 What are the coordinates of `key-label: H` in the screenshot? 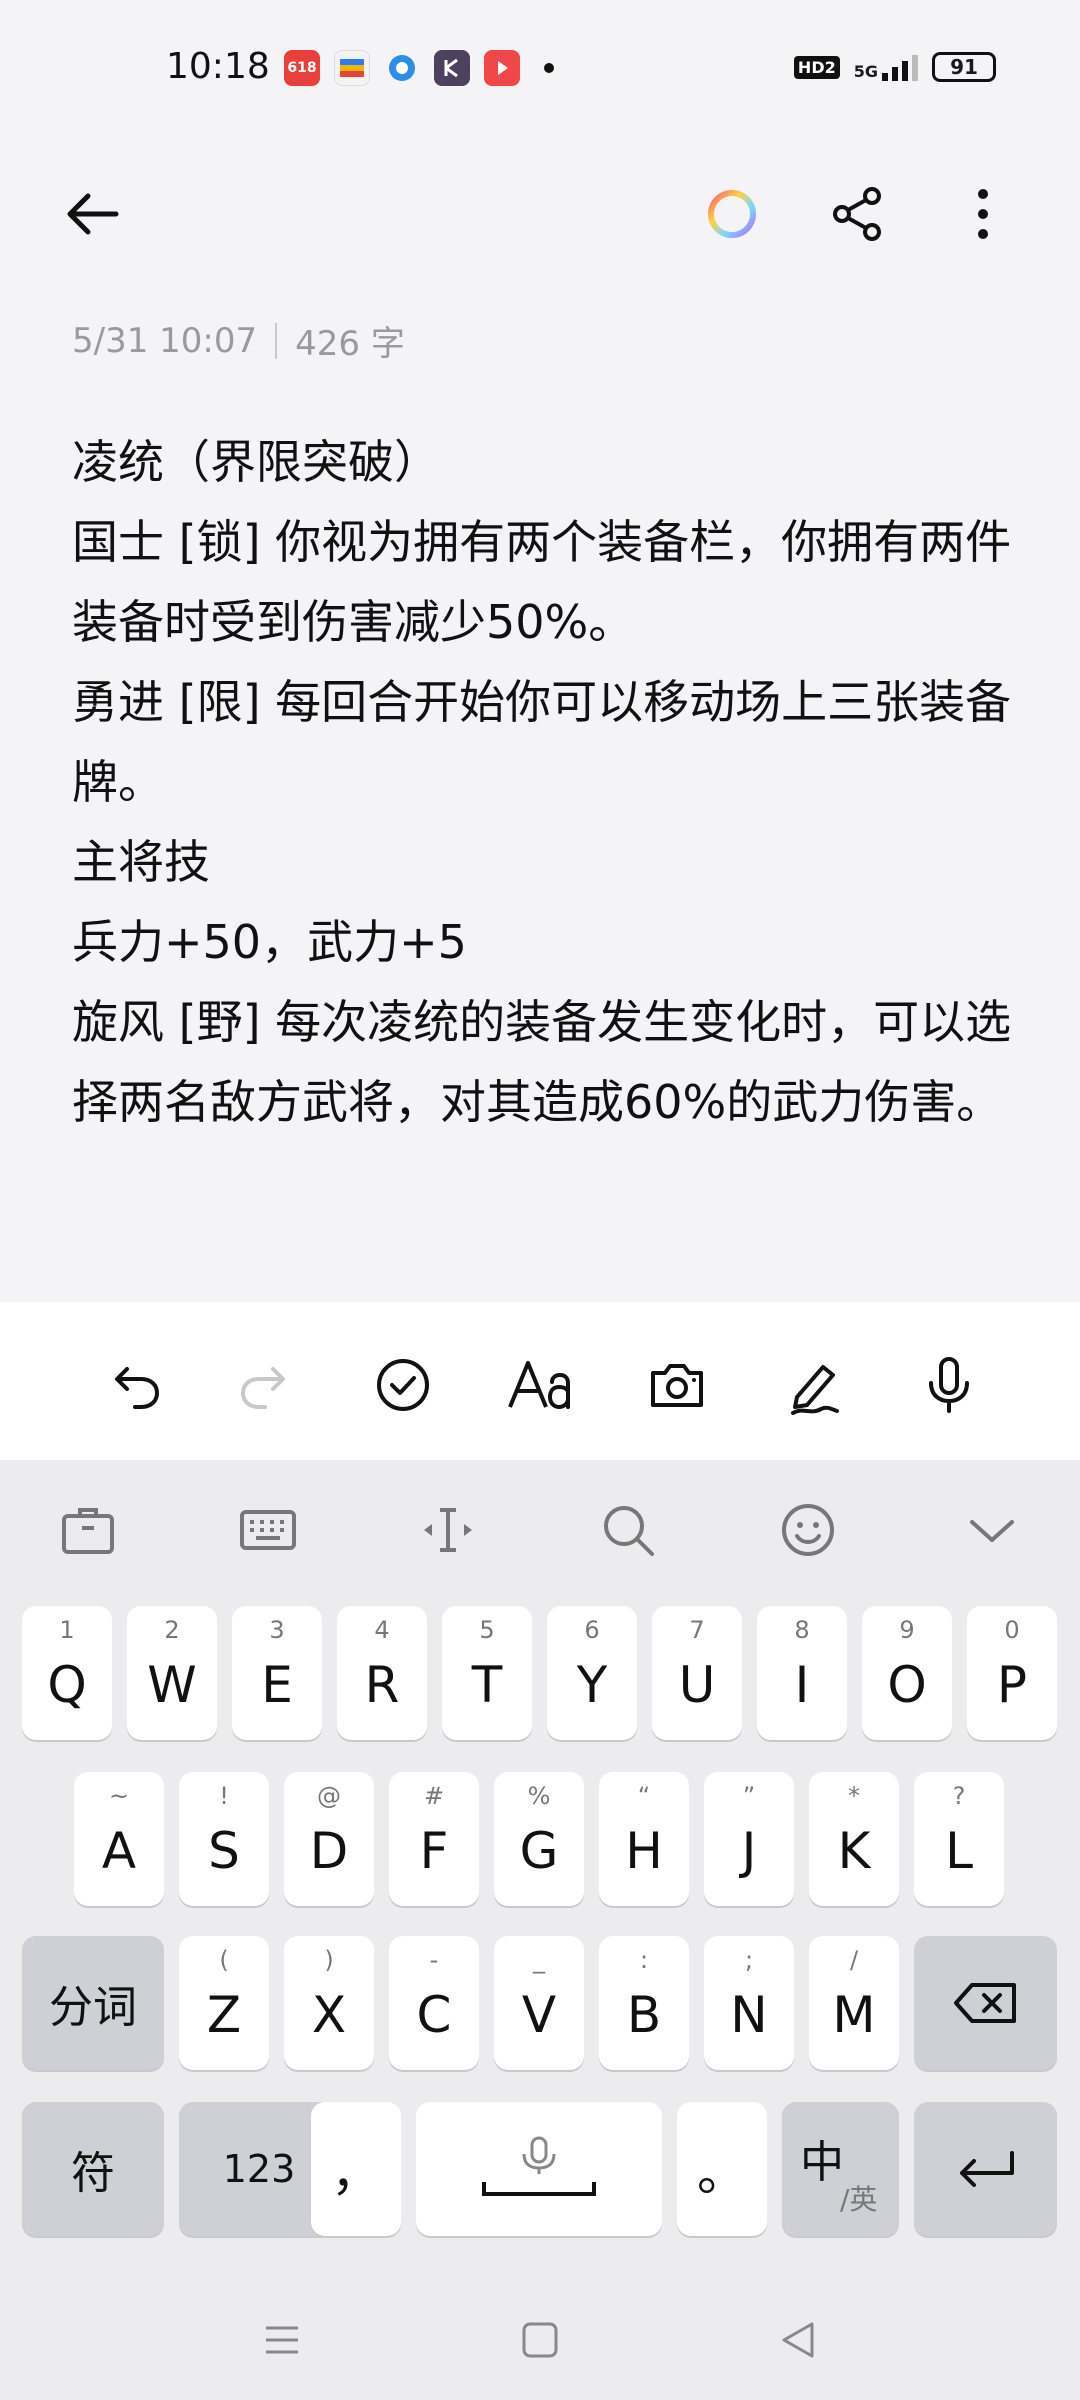 It's located at (644, 1851).